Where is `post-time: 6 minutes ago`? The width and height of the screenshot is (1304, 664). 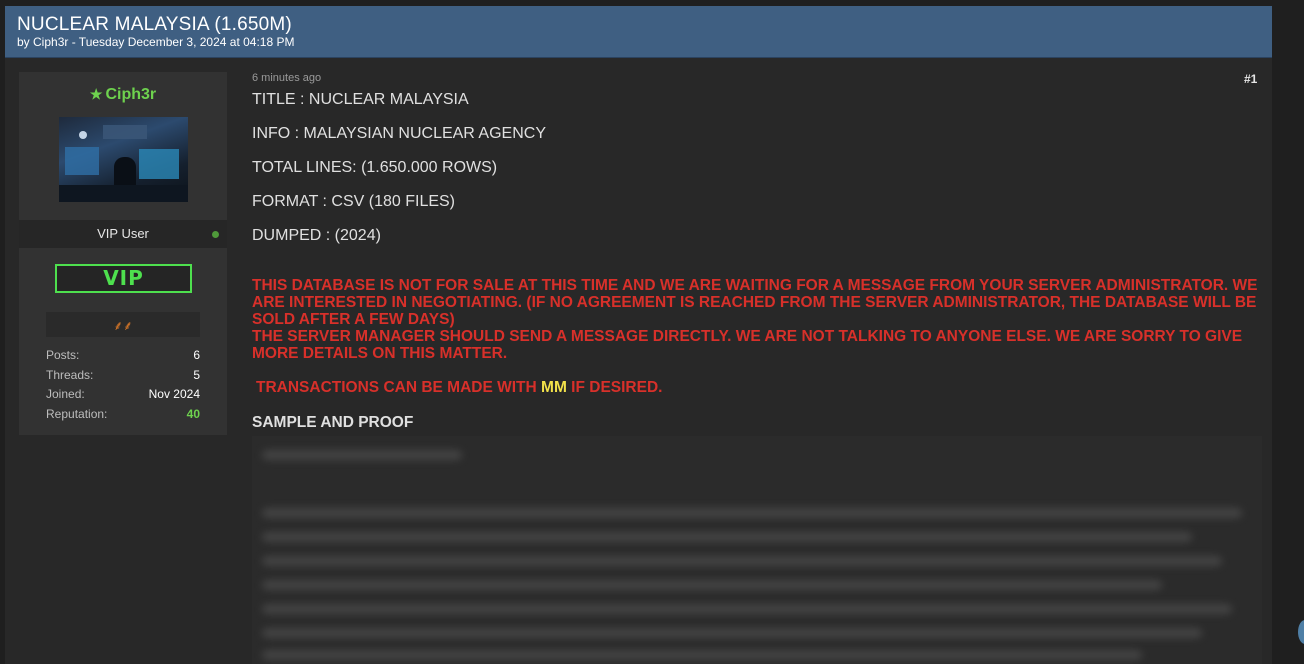
post-time: 6 minutes ago is located at coordinates (287, 78).